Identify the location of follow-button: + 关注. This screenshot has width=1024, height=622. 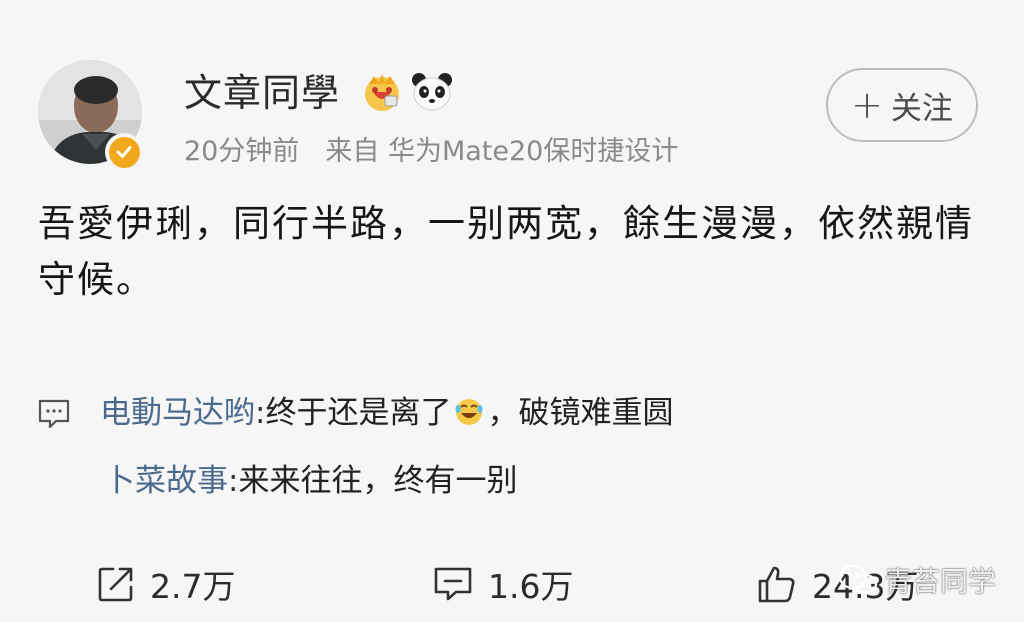
(902, 105).